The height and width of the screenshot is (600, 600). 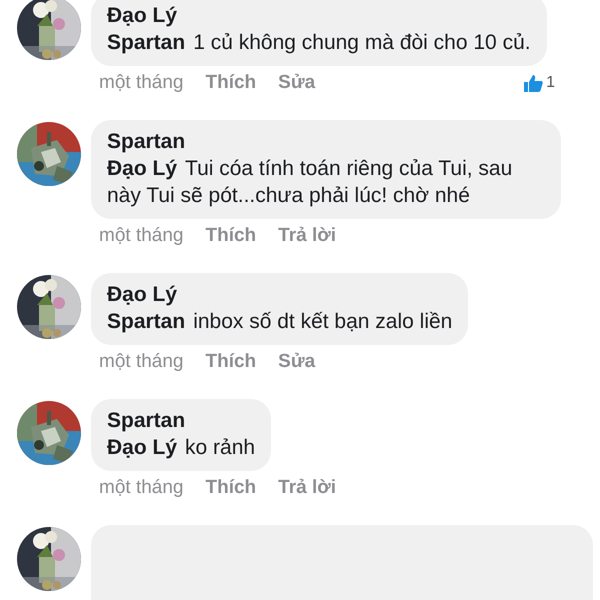 What do you see at coordinates (319, 43) in the screenshot?
I see `comment-text: Spartan 1 củ không chung mà đòi cho 10 củ.` at bounding box center [319, 43].